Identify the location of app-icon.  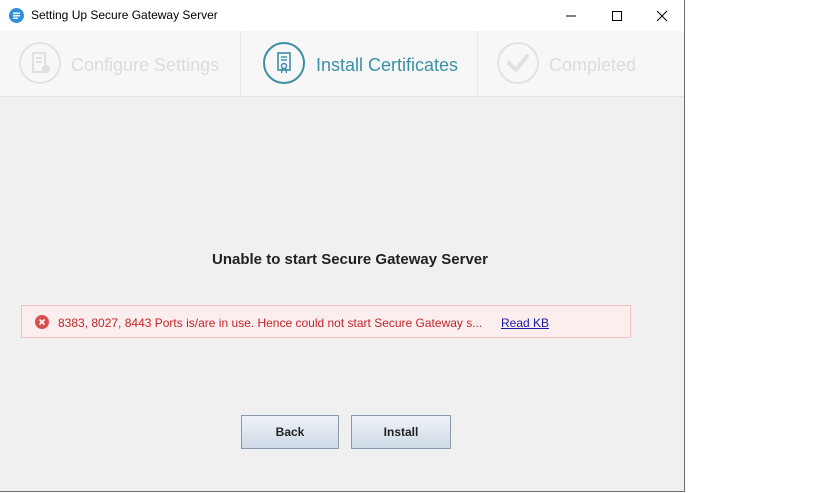
(16, 15).